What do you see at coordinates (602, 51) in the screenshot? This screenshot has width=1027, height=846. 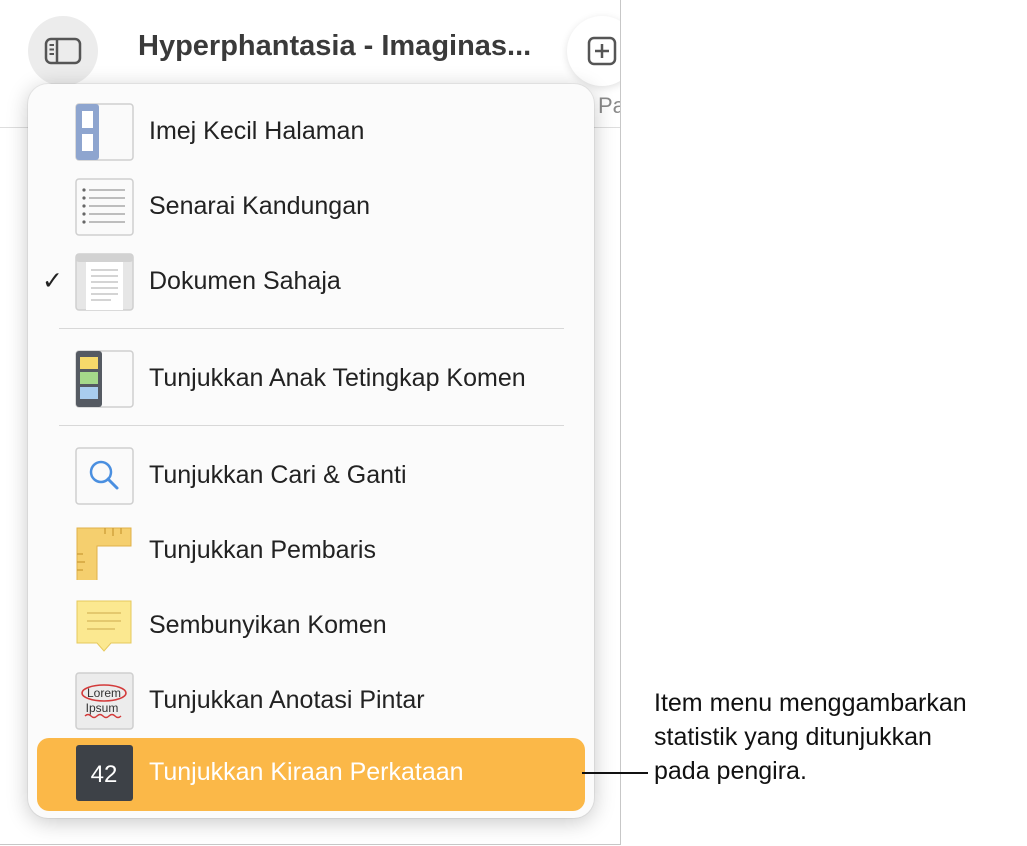 I see `plus-square-icon` at bounding box center [602, 51].